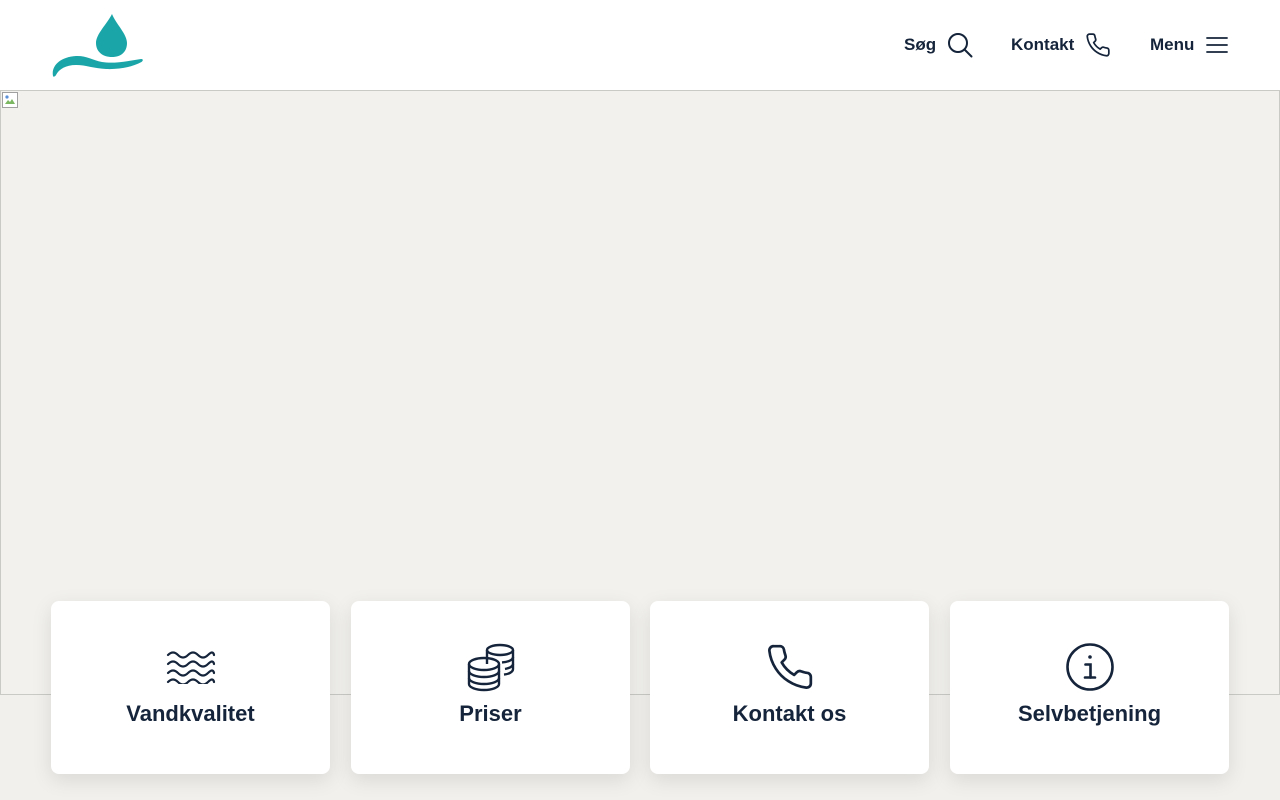 The width and height of the screenshot is (1280, 800). Describe the element at coordinates (490, 713) in the screenshot. I see `quick-link-label: Priser` at that location.